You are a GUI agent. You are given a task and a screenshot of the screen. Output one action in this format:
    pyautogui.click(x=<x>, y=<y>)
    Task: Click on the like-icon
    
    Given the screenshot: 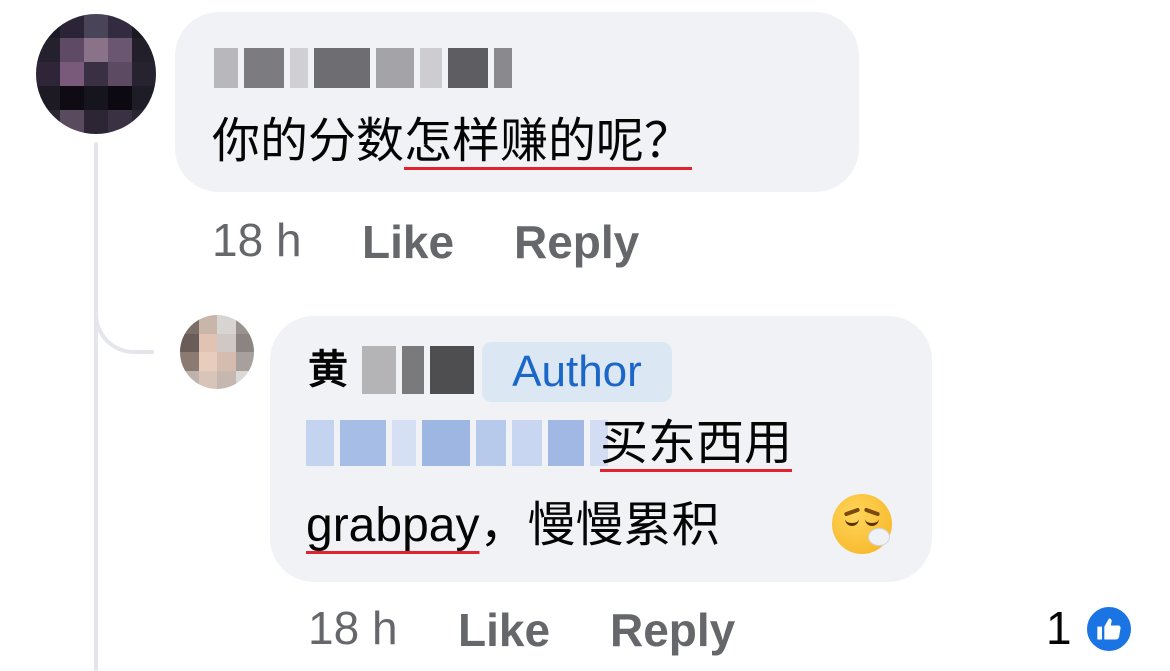 What is the action you would take?
    pyautogui.click(x=1109, y=629)
    